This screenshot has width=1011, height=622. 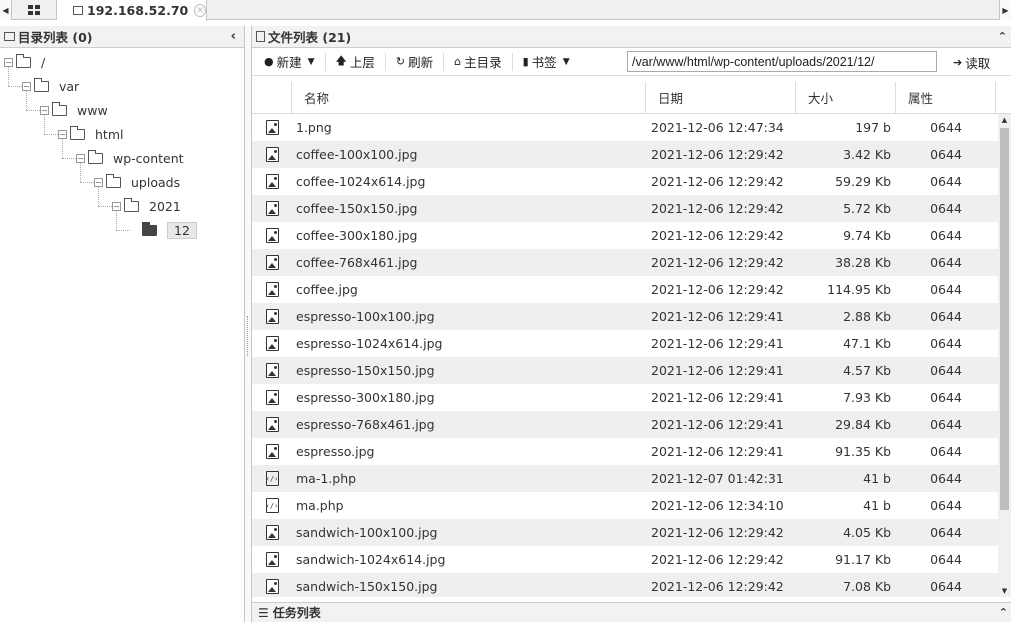 I want to click on refresh-button: ↻ 刷新, so click(x=414, y=62).